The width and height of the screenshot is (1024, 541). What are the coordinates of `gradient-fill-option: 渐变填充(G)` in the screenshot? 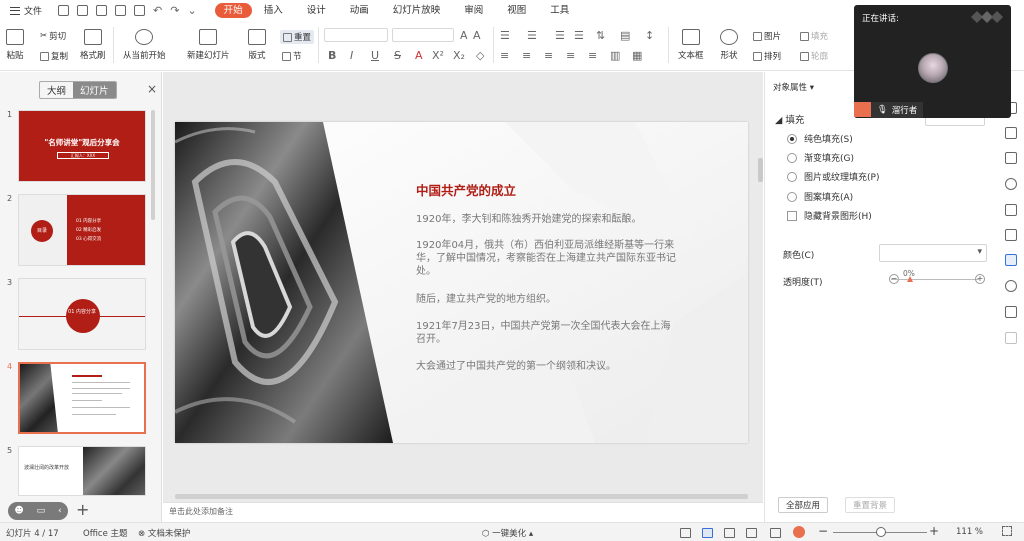 It's located at (820, 157).